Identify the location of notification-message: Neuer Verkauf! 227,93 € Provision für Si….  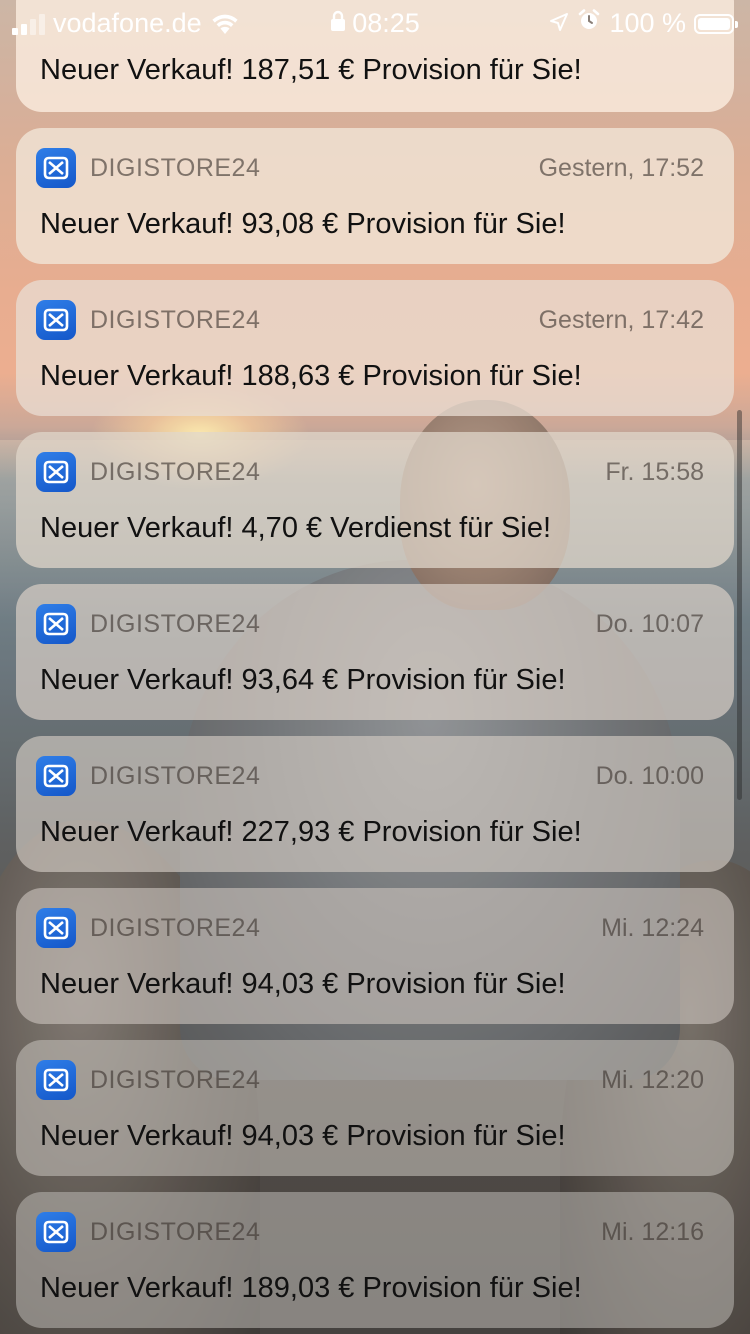
(311, 832).